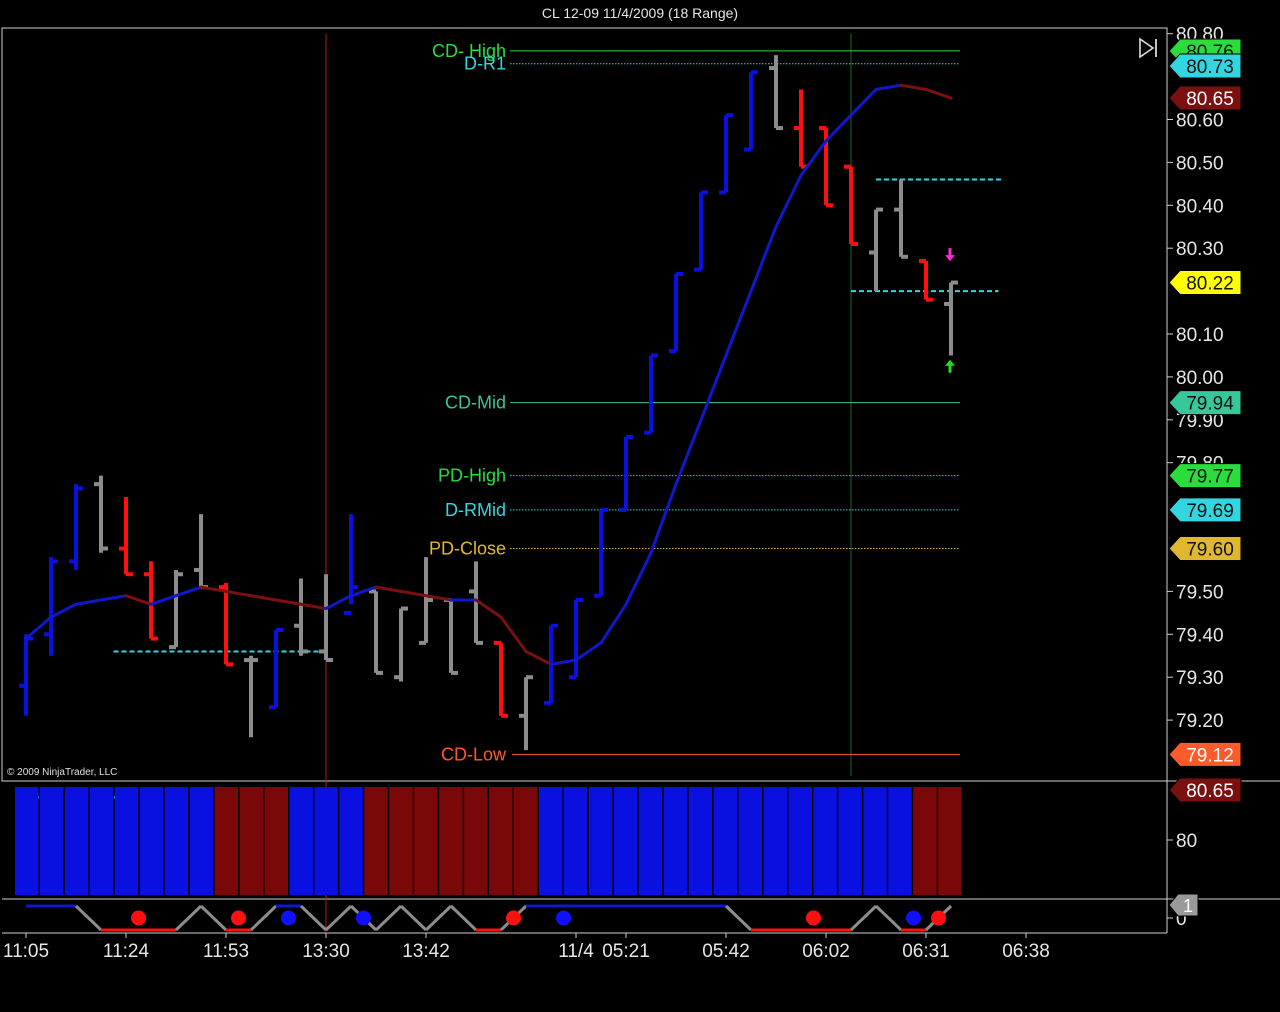 The image size is (1280, 1012). What do you see at coordinates (1188, 906) in the screenshot?
I see `price-tag-text: 1` at bounding box center [1188, 906].